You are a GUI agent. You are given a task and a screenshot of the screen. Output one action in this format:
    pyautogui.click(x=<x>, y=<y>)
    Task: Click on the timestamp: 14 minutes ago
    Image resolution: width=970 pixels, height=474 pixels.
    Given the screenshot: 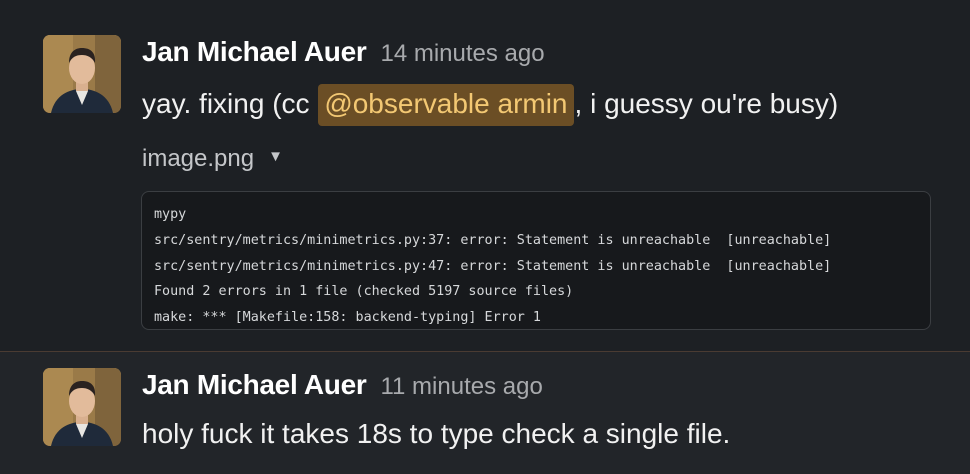 What is the action you would take?
    pyautogui.click(x=462, y=53)
    